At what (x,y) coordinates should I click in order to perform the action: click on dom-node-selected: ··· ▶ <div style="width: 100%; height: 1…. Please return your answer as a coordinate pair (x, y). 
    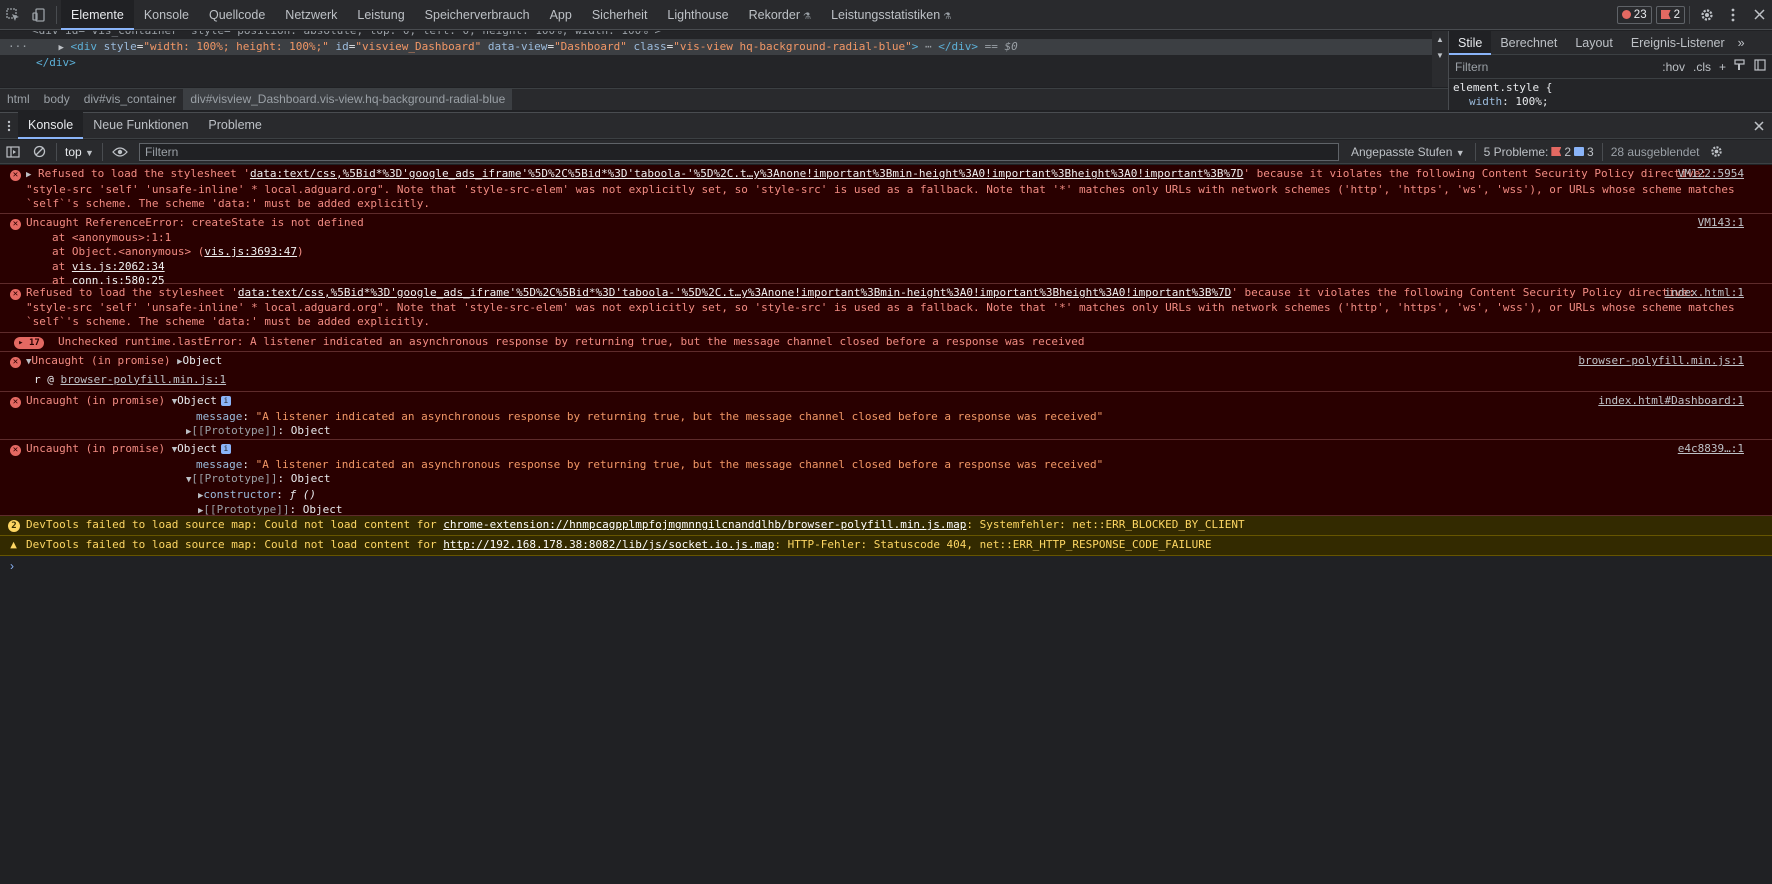
    Looking at the image, I should click on (724, 47).